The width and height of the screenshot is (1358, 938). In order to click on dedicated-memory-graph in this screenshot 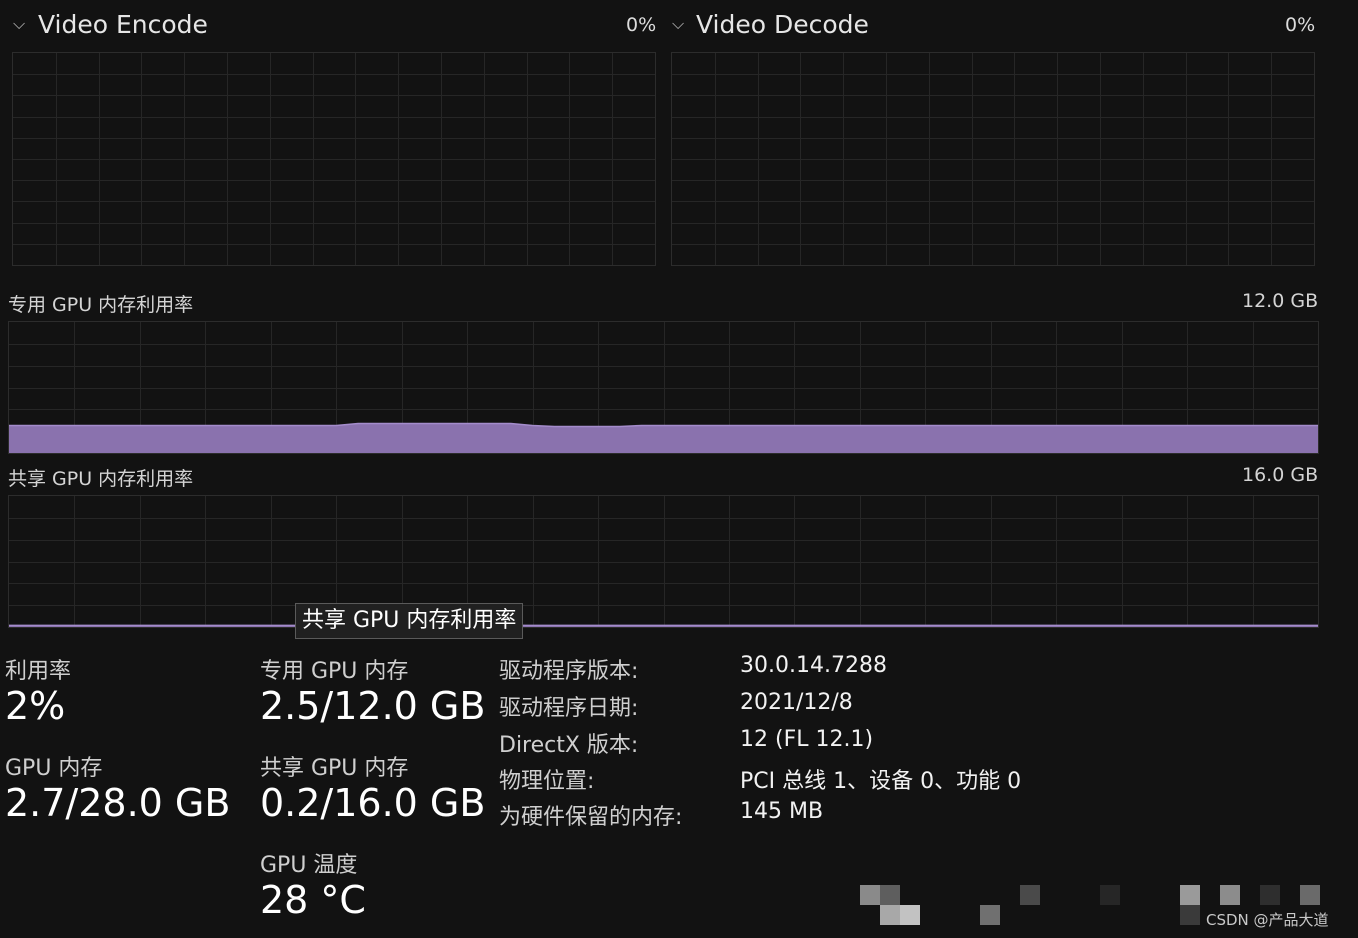, I will do `click(663, 387)`.